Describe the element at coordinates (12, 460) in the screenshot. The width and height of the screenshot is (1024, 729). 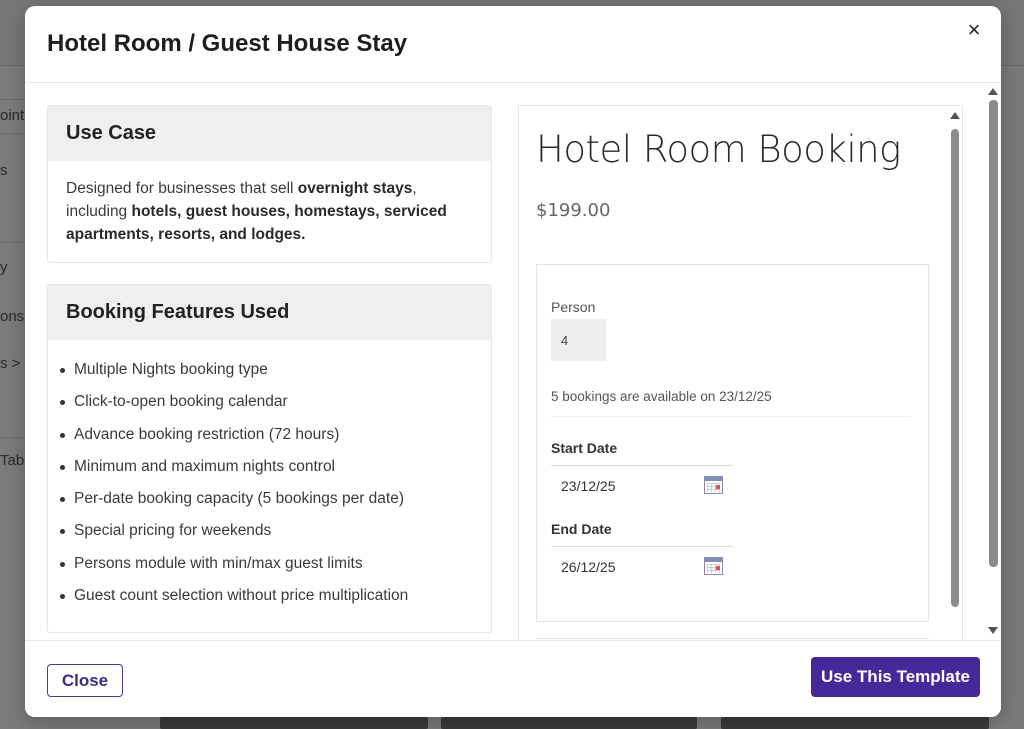
I see `sidebar-item: Tab` at that location.